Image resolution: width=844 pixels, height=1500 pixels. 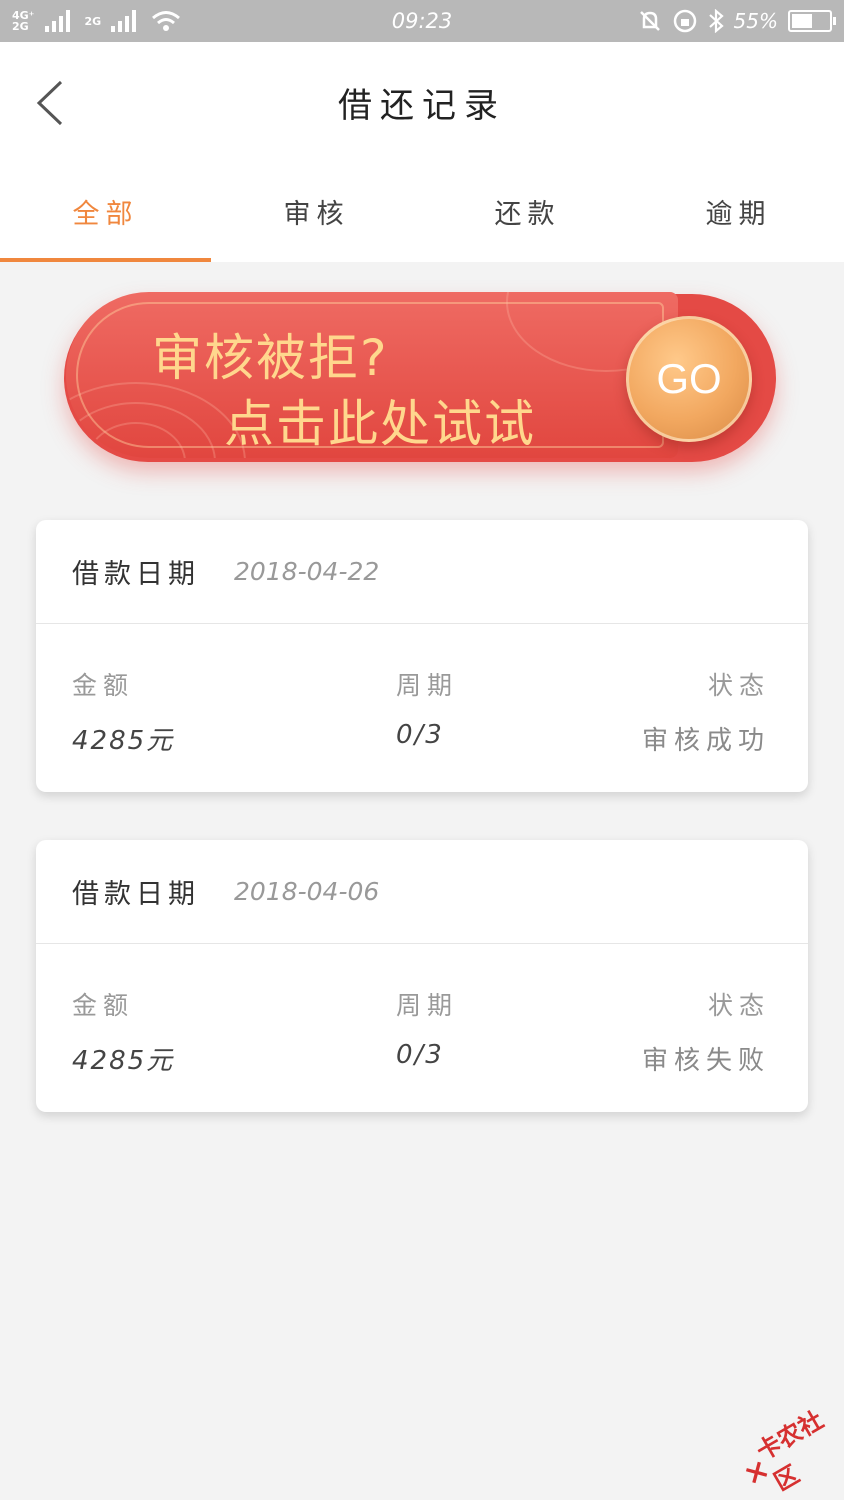 I want to click on card-body: 金额 4285元 周期 0/3 状态 审核失败, so click(x=422, y=1028).